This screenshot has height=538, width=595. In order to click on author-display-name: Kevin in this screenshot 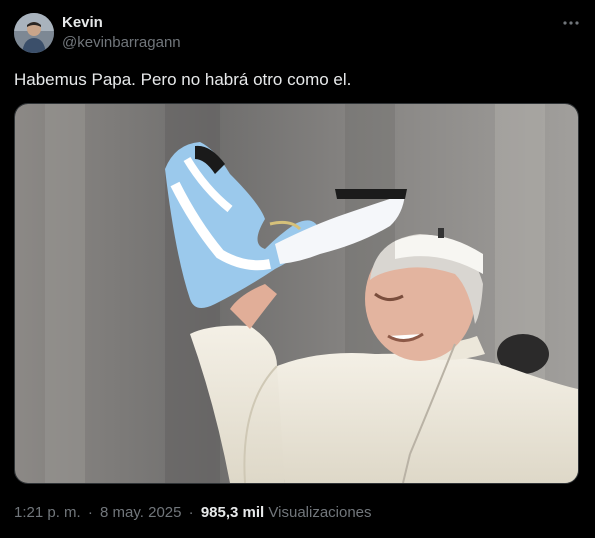, I will do `click(121, 22)`.